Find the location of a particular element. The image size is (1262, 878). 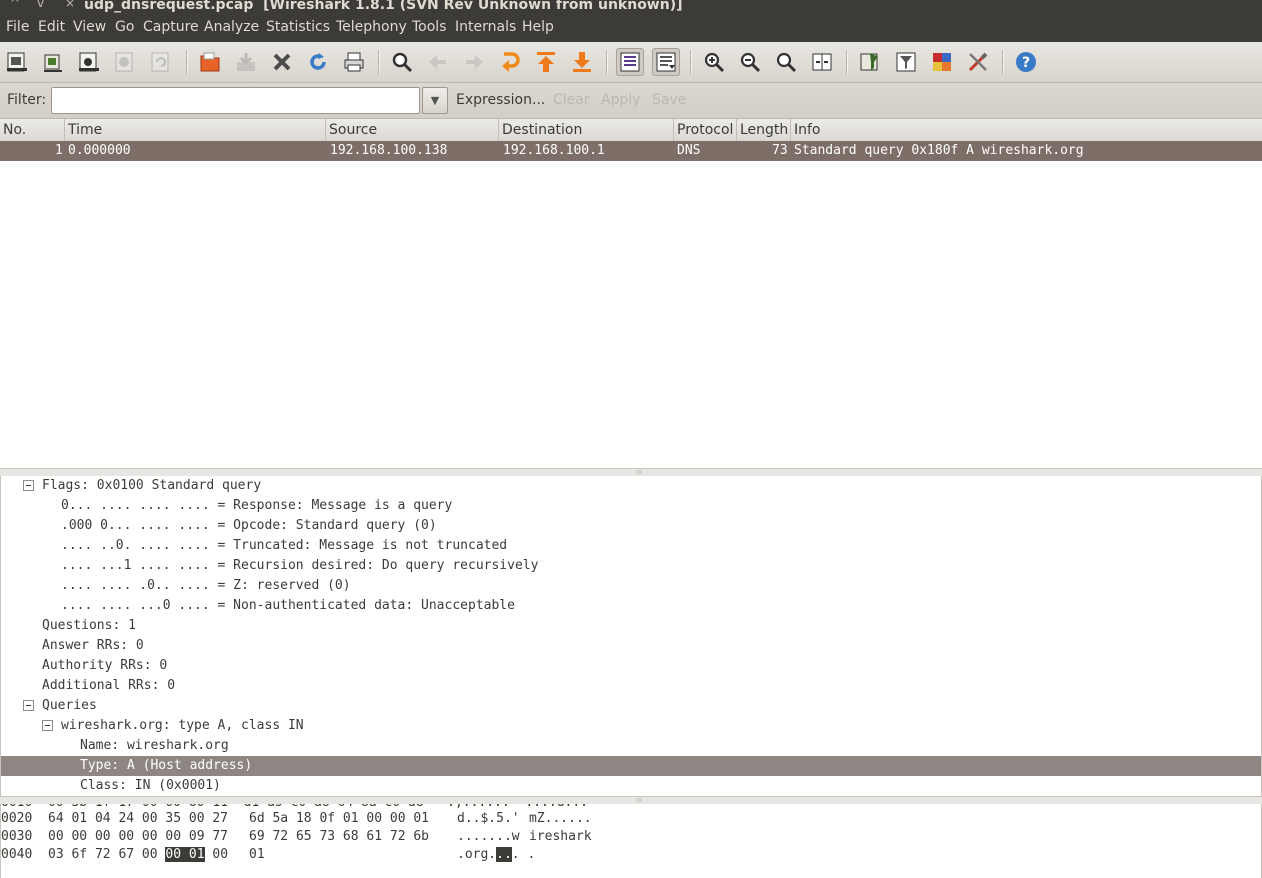

maximize-button: v is located at coordinates (40, 5).